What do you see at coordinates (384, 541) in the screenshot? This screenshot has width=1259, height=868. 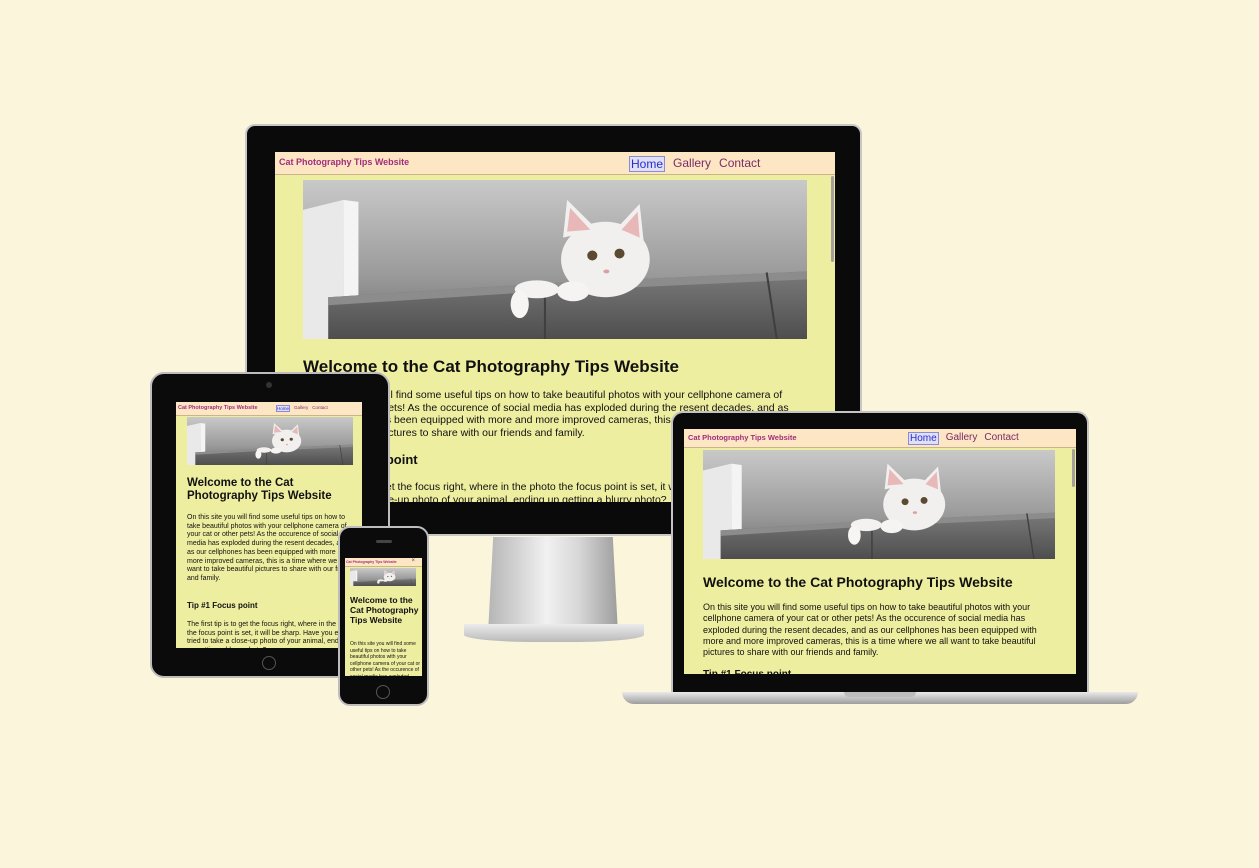 I see `phone-speaker` at bounding box center [384, 541].